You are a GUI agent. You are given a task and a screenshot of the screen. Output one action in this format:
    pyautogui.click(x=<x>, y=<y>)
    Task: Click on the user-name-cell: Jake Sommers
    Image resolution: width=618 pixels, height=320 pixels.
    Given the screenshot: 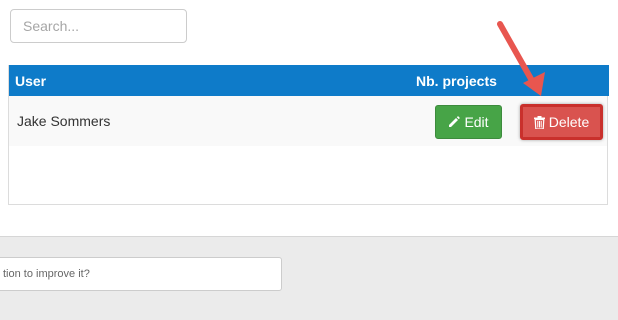 What is the action you would take?
    pyautogui.click(x=64, y=121)
    